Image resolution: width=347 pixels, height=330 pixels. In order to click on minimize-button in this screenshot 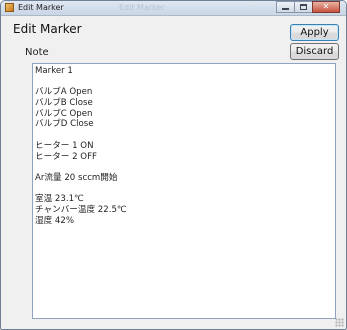, I will do `click(285, 7)`.